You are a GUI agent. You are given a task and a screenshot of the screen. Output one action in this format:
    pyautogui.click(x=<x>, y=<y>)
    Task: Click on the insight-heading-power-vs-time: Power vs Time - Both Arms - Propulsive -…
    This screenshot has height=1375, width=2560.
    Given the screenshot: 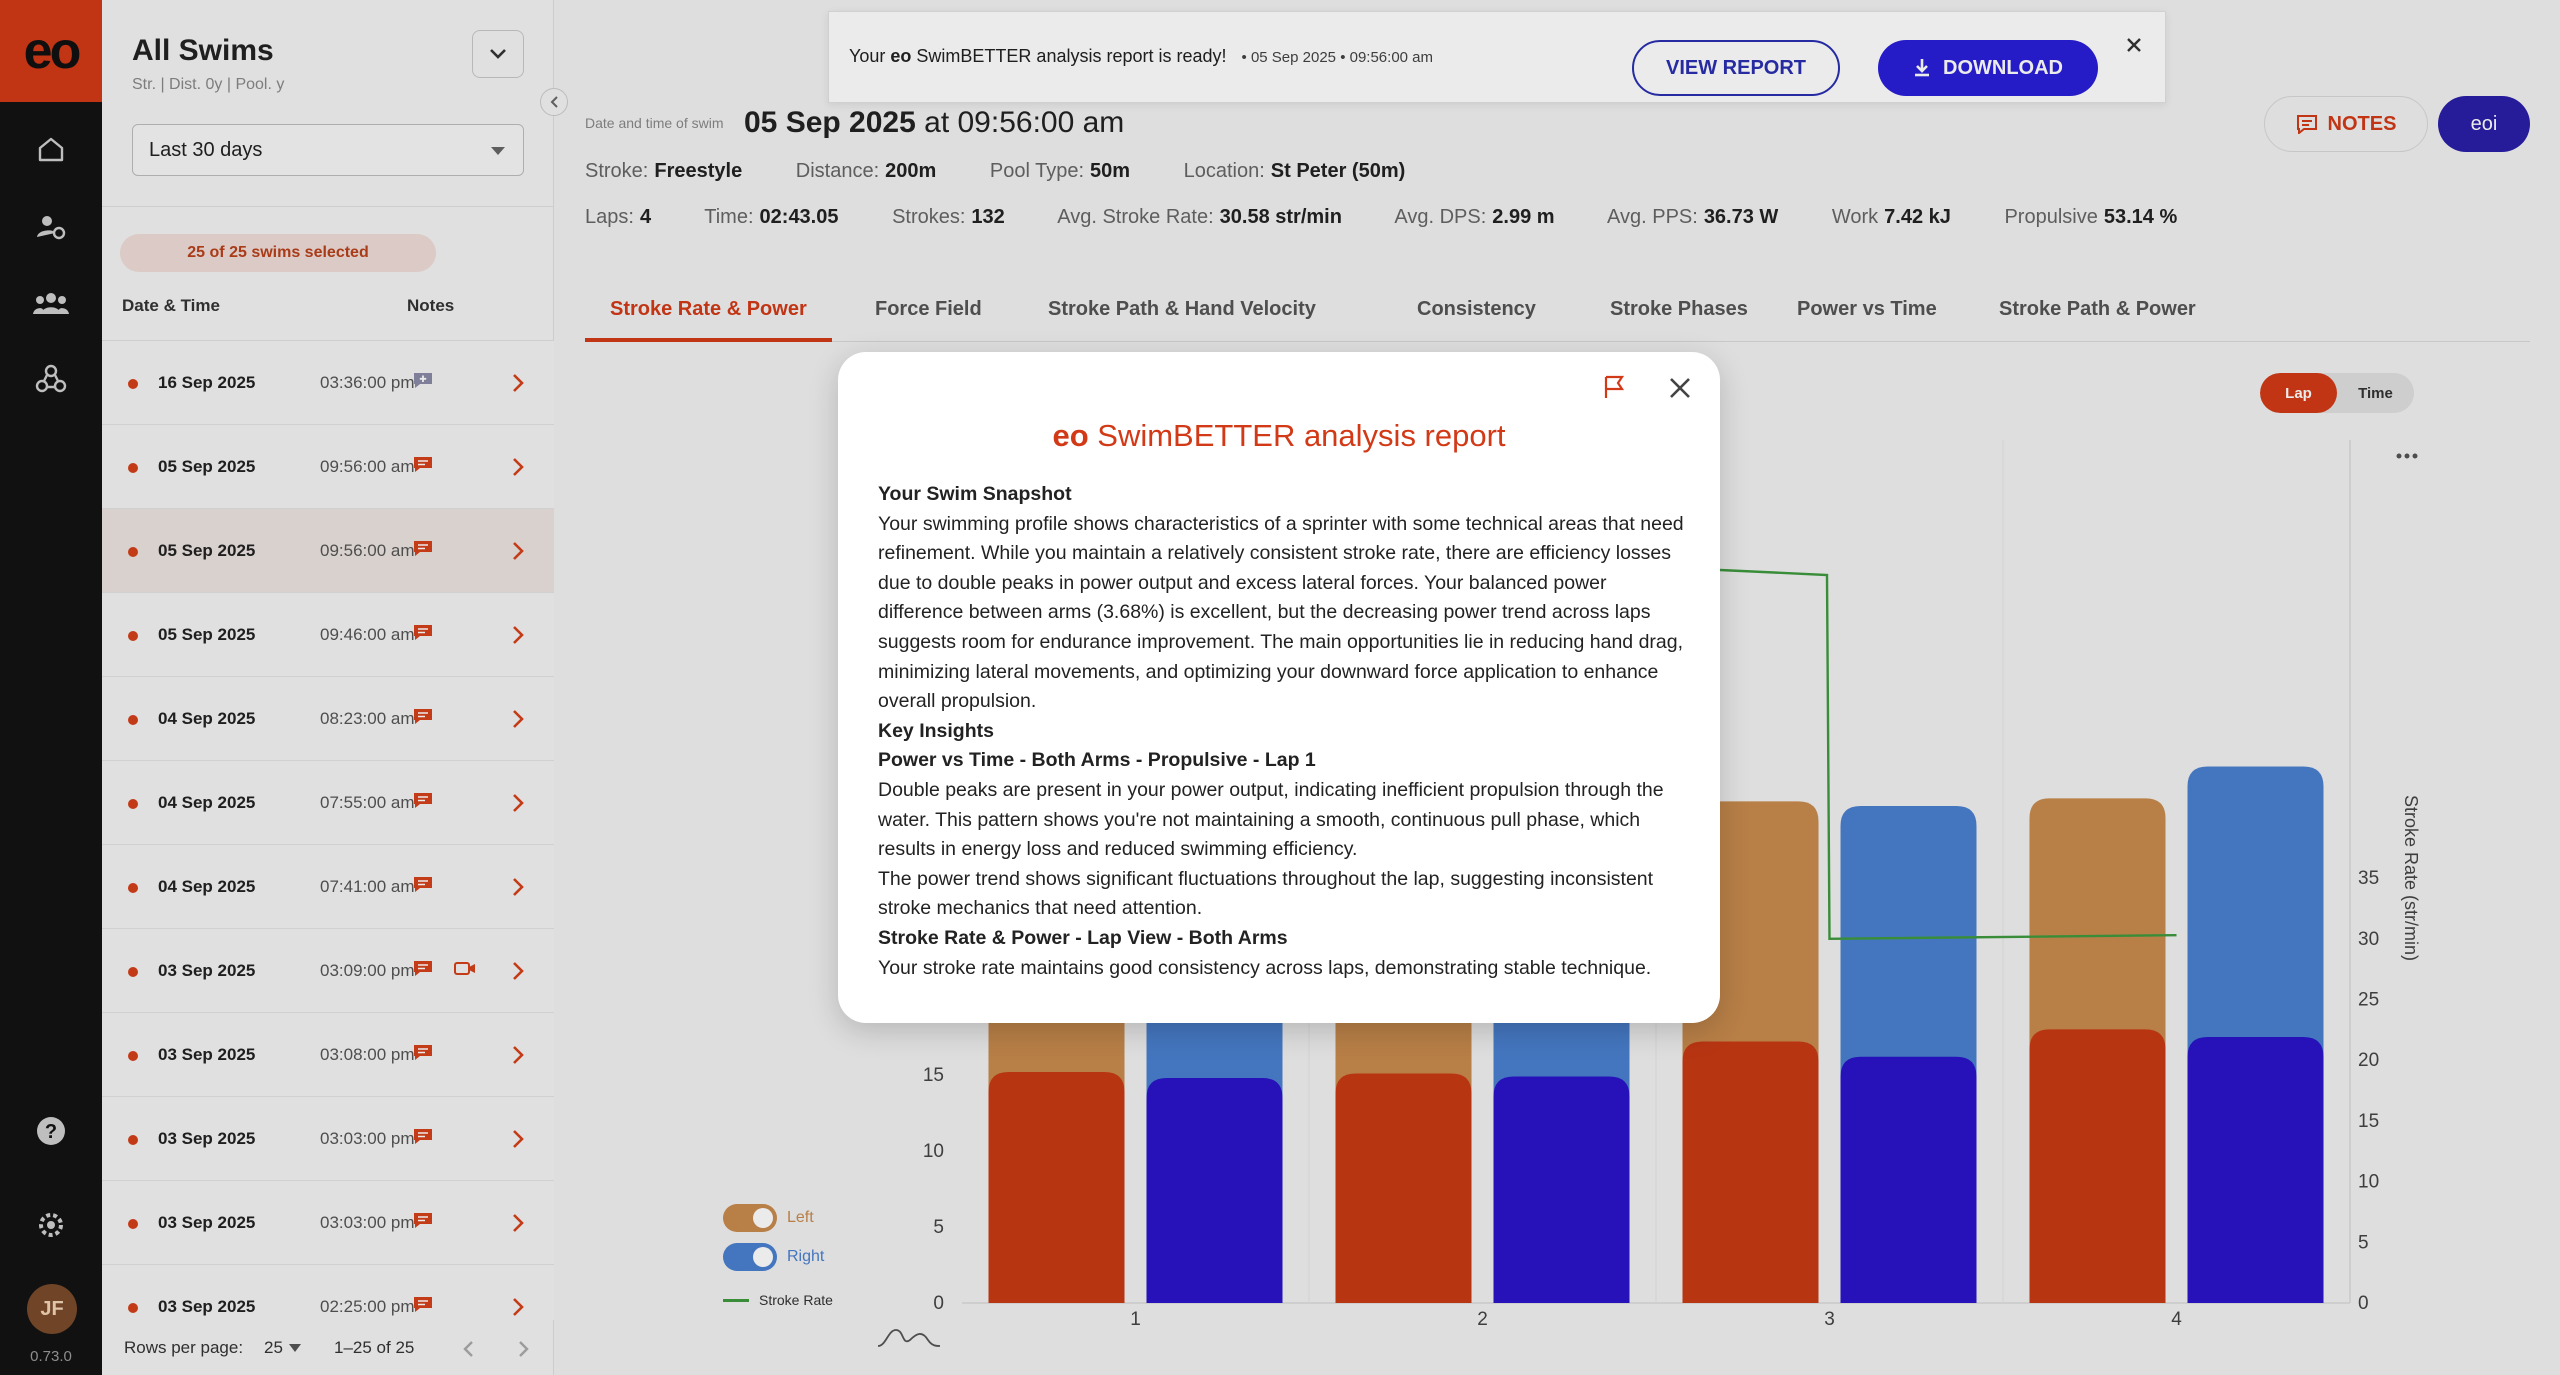 What is the action you would take?
    pyautogui.click(x=1097, y=760)
    